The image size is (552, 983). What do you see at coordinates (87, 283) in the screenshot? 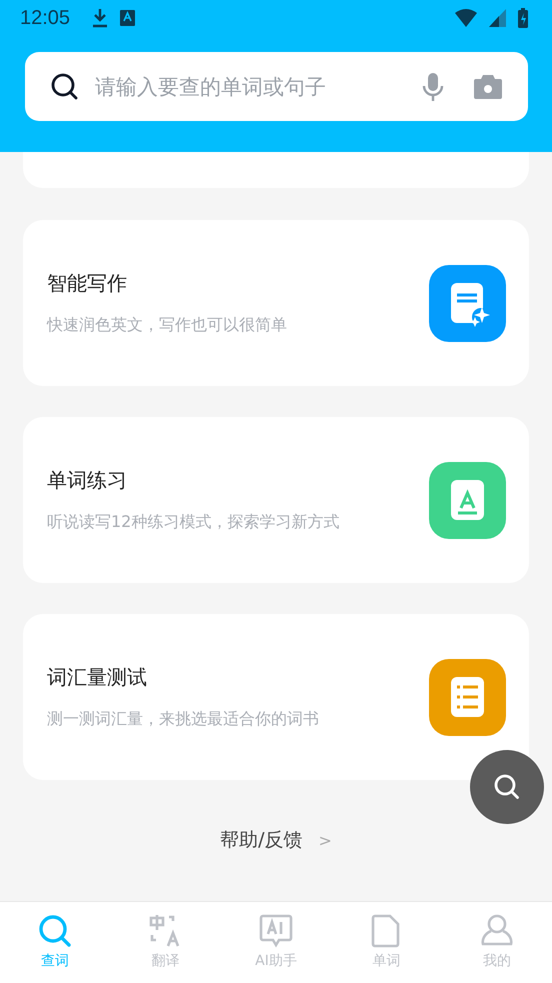
I see `card-title: 智能写作` at bounding box center [87, 283].